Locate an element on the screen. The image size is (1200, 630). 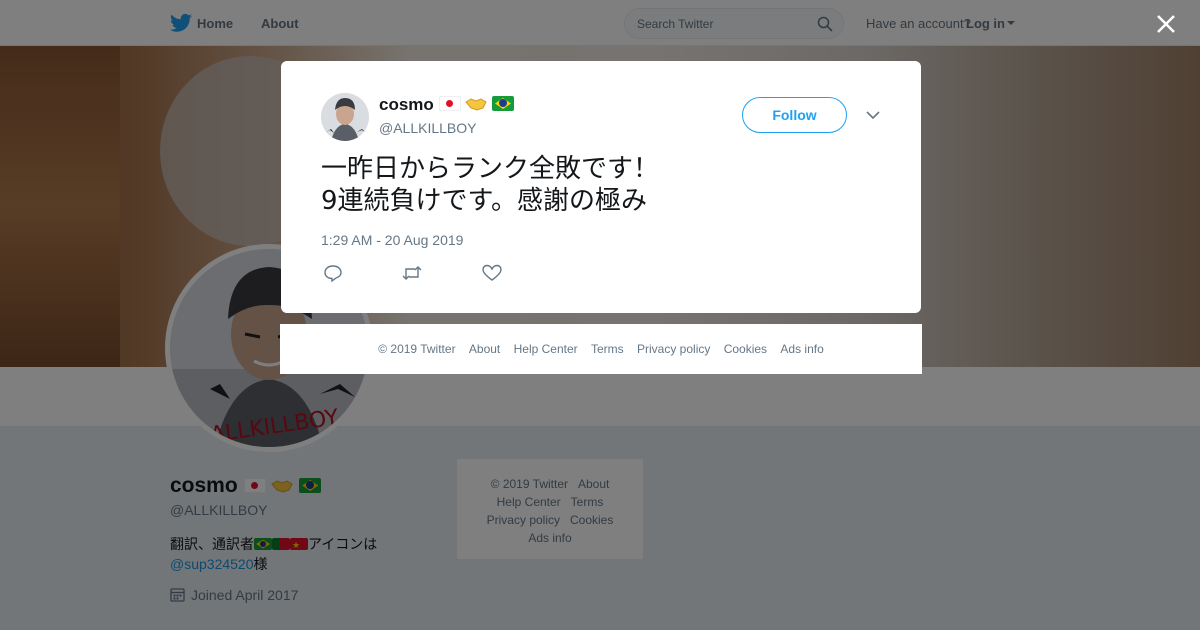
tweet-text: 一昨日からランク全敗です！ 9連続負けです。感謝の極み is located at coordinates (601, 185).